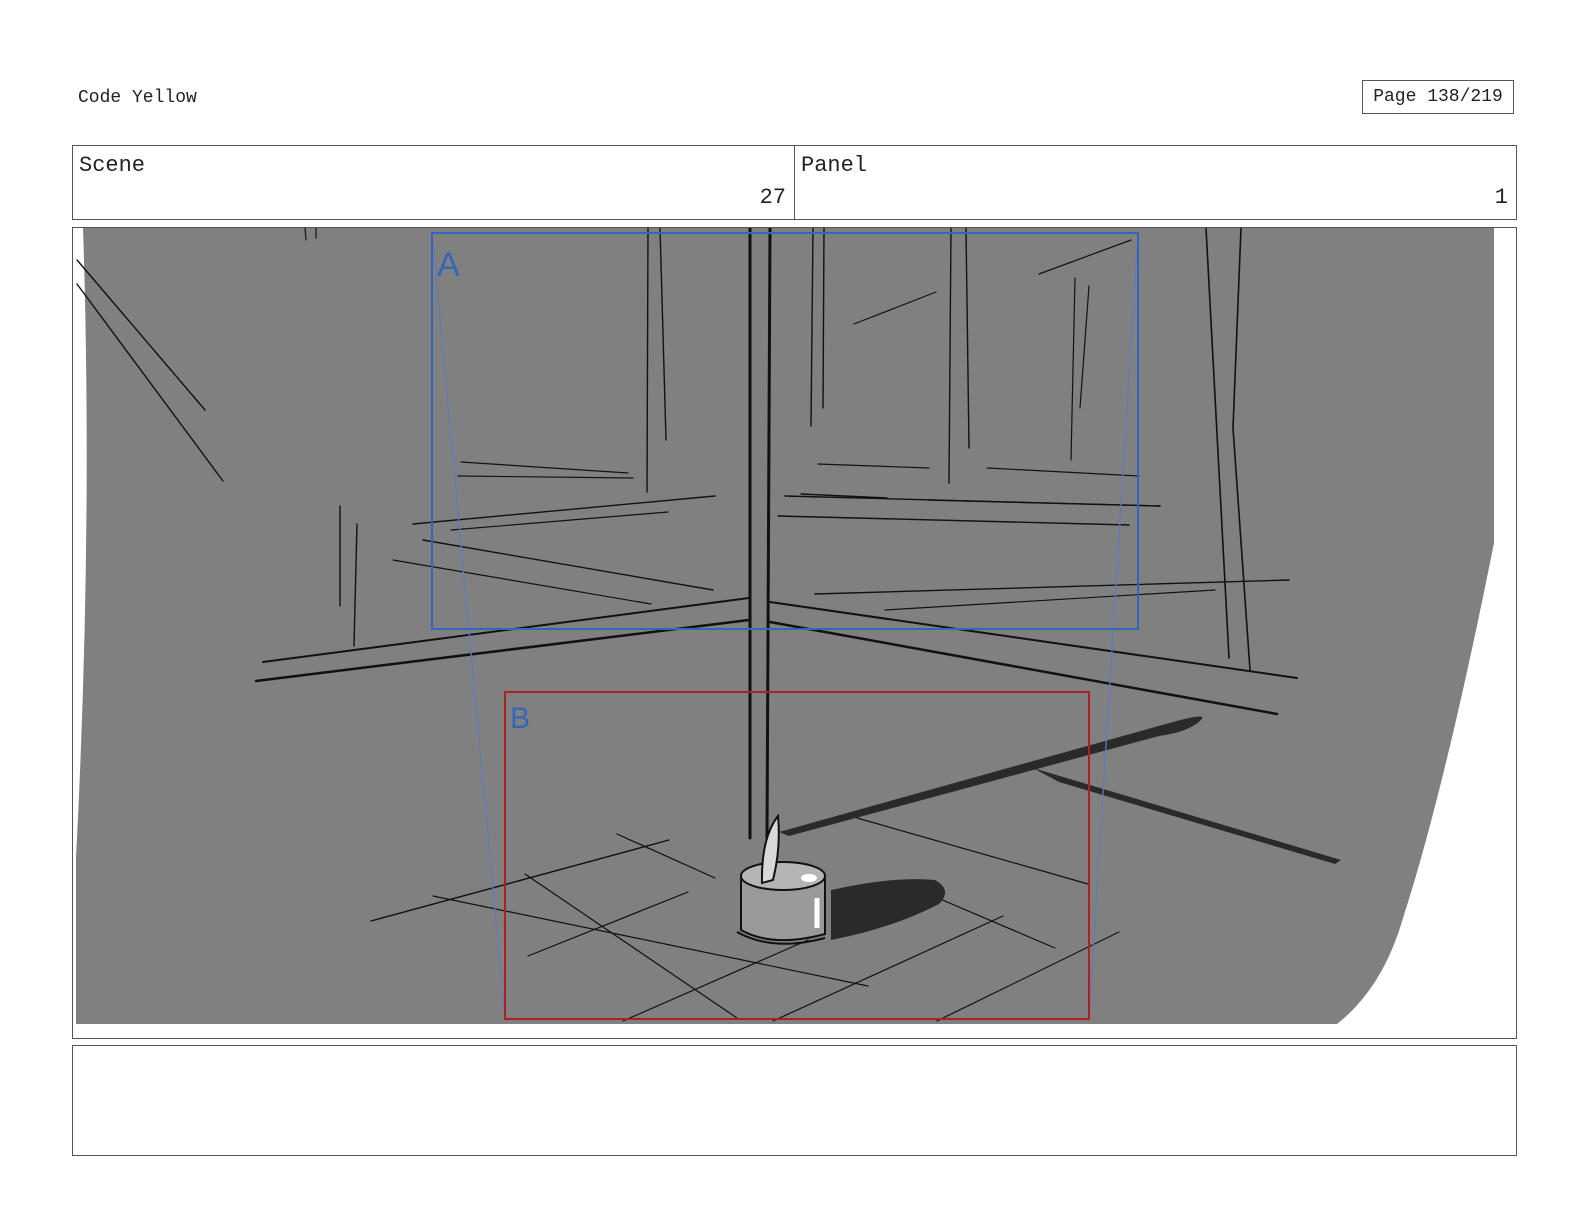 The image size is (1584, 1224). I want to click on scene-label: Scene, so click(112, 165).